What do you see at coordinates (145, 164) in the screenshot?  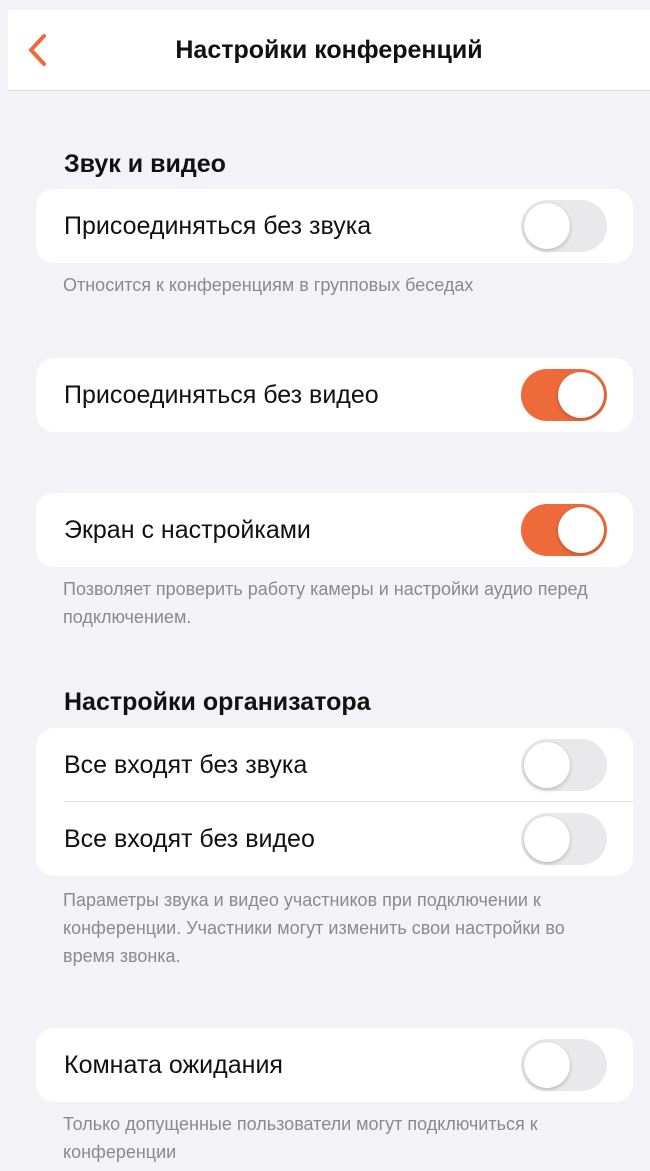 I see `section-title-sound-video: Звук и видео` at bounding box center [145, 164].